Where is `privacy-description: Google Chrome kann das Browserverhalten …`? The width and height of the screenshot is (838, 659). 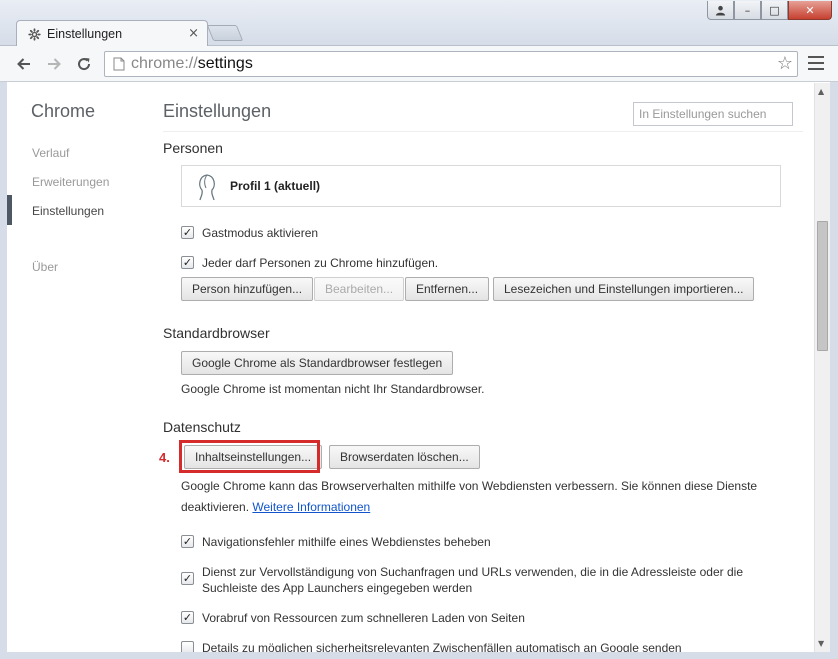
privacy-description: Google Chrome kann das Browserverhalten … is located at coordinates (476, 497).